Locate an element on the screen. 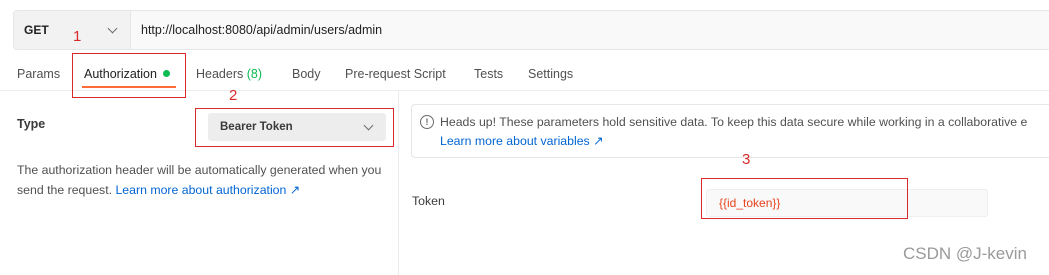  info-icon: ! is located at coordinates (427, 122).